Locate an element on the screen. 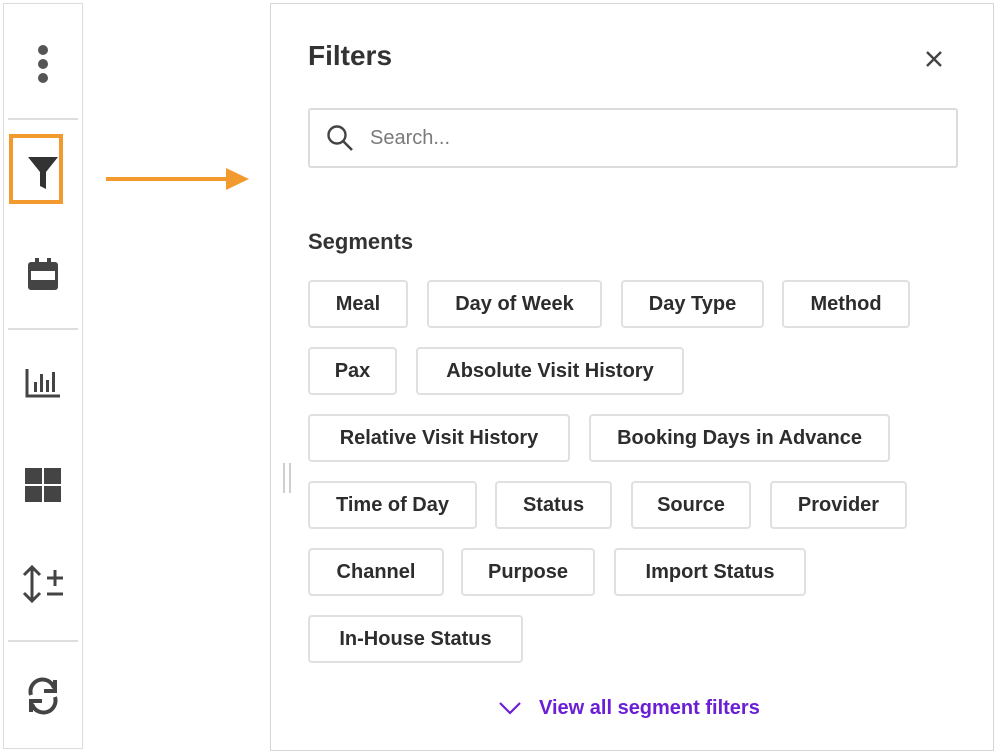 Image resolution: width=996 pixels, height=754 pixels. search-icon is located at coordinates (340, 138).